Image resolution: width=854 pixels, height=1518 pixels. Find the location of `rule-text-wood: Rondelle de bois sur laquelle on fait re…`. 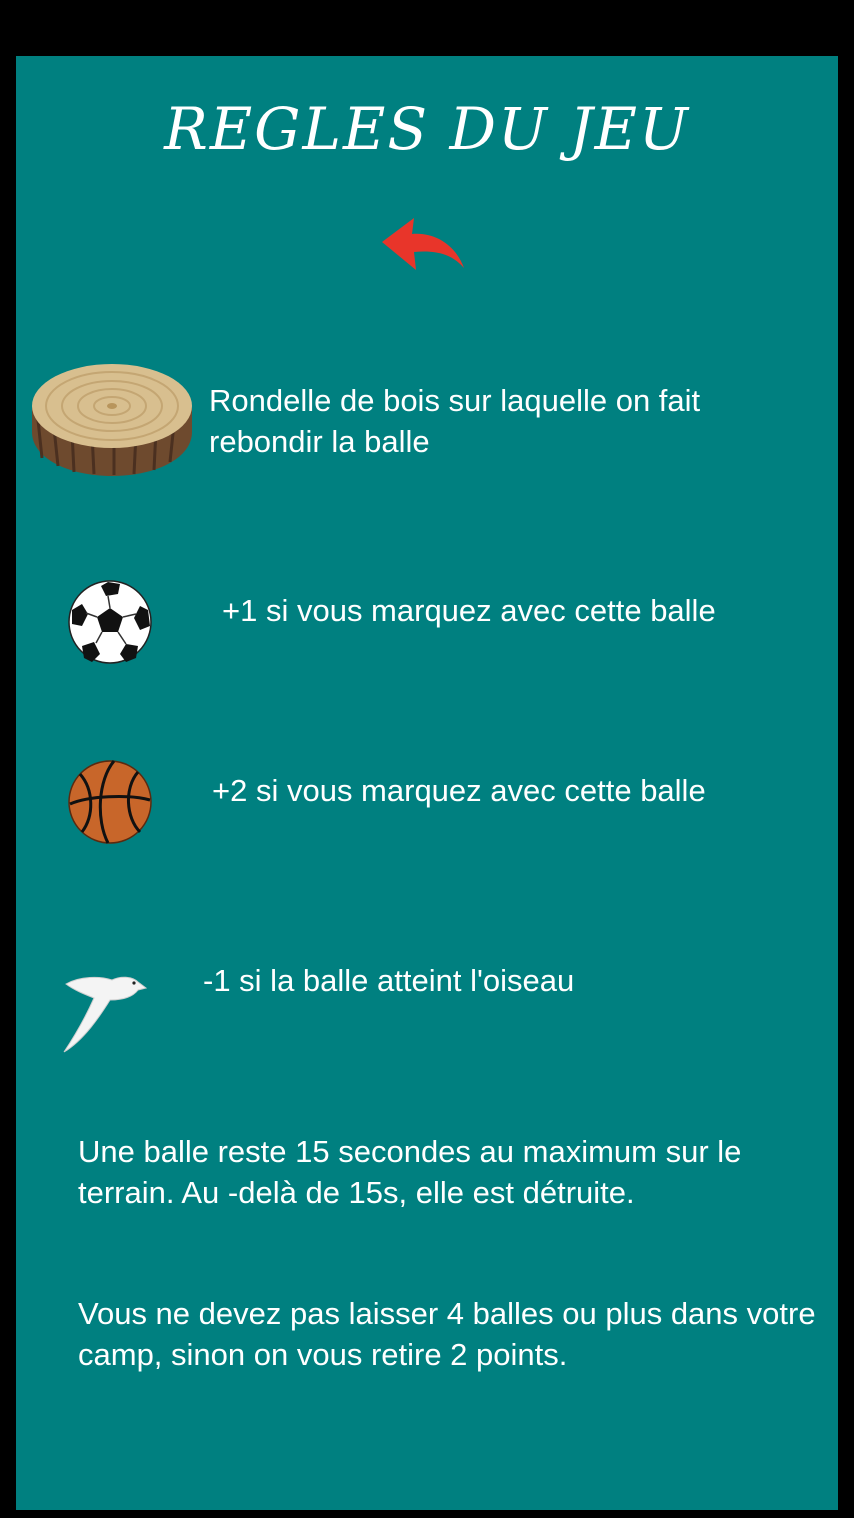

rule-text-wood: Rondelle de bois sur laquelle on fait re… is located at coordinates (455, 421).